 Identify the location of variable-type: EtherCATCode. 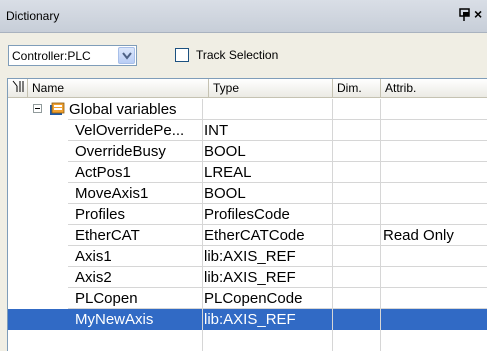
(254, 235).